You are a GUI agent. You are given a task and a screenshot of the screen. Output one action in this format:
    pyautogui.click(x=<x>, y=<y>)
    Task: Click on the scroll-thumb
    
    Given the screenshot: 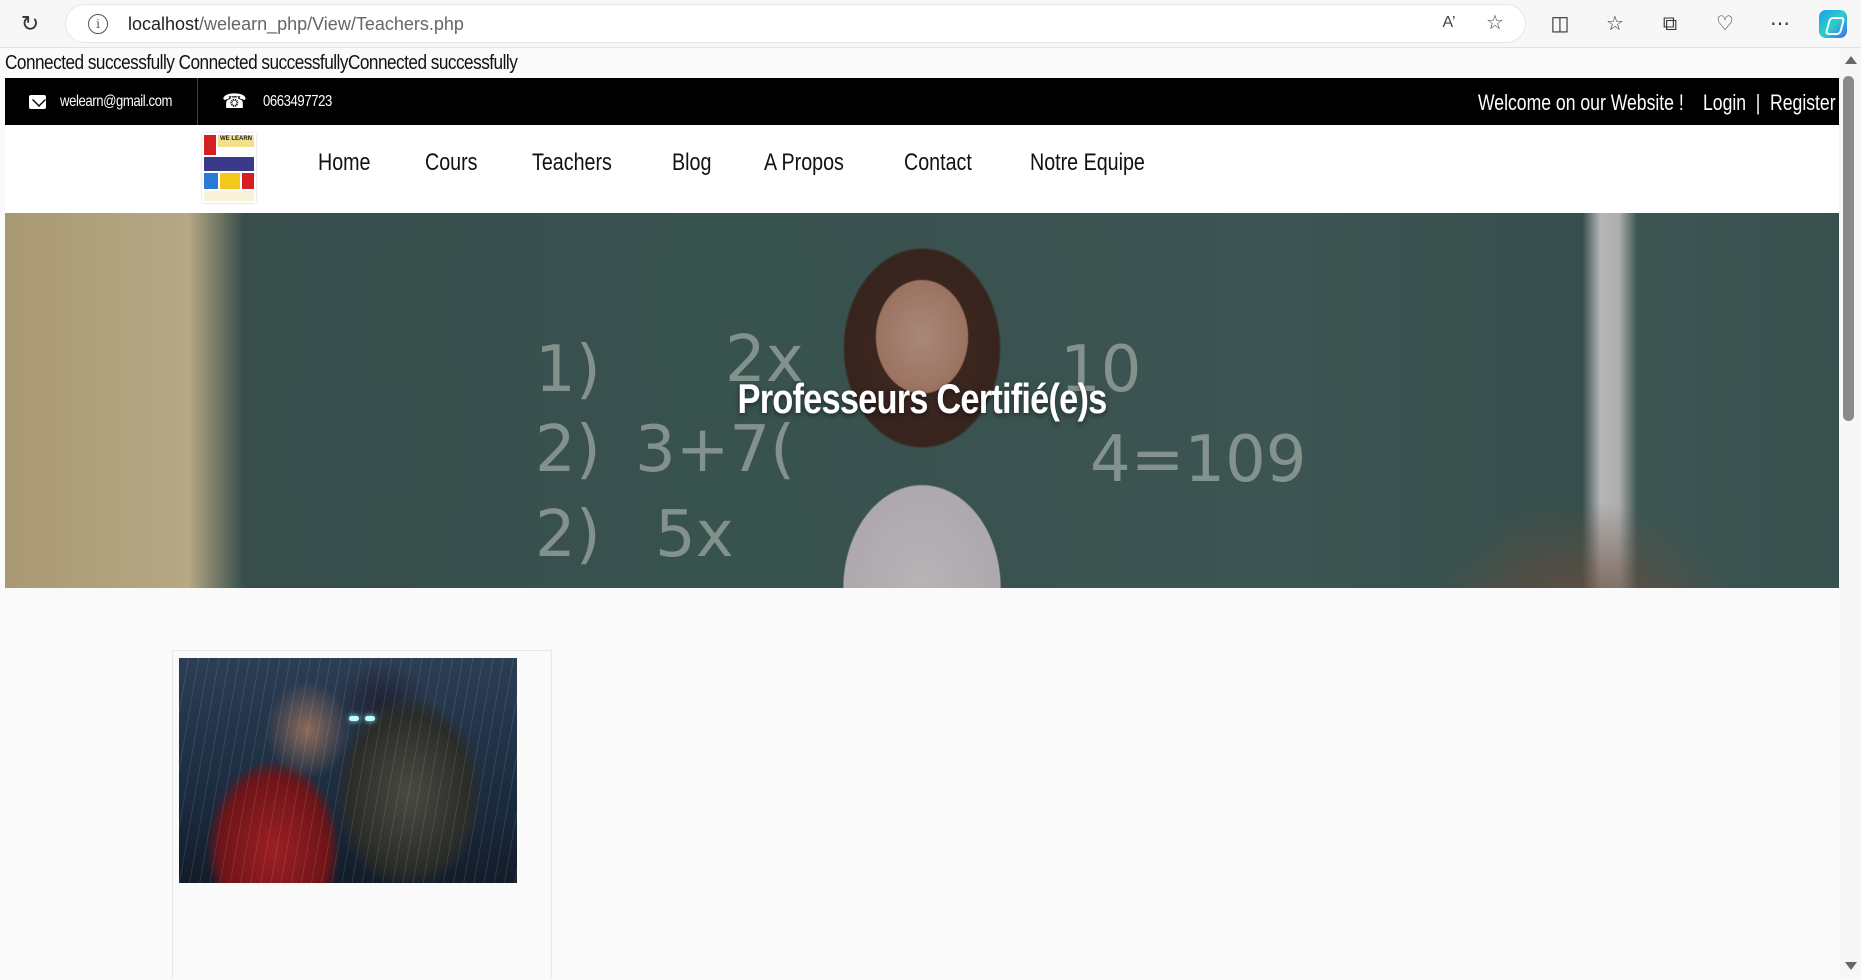 What is the action you would take?
    pyautogui.click(x=1848, y=248)
    